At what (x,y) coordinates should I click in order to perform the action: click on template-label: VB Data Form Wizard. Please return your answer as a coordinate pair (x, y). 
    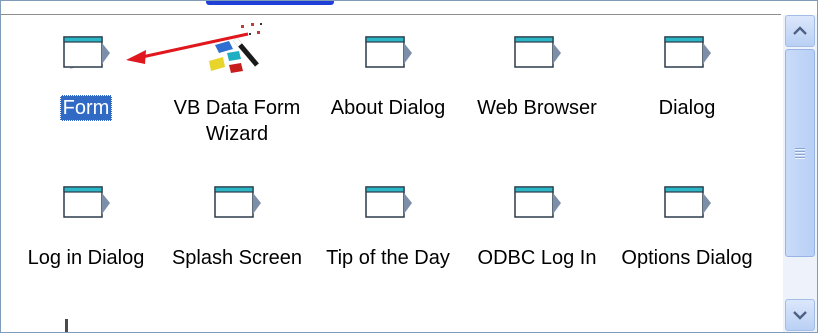
    Looking at the image, I should click on (237, 121).